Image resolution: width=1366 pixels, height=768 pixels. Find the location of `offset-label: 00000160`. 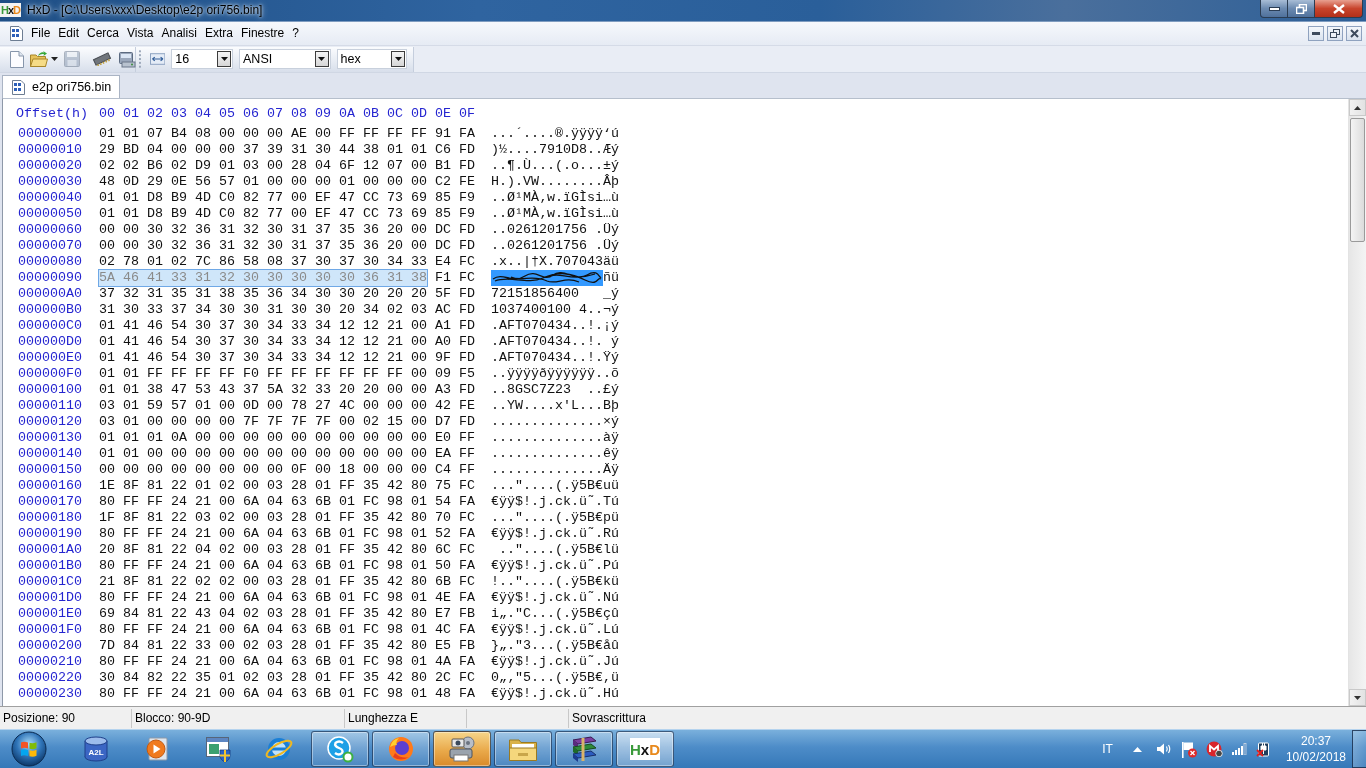

offset-label: 00000160 is located at coordinates (50, 486).